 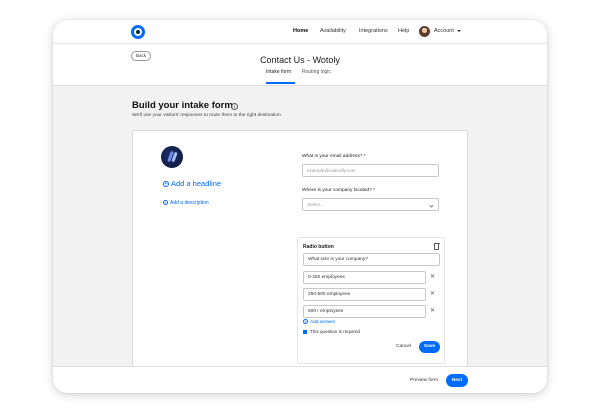 What do you see at coordinates (333, 31) in the screenshot?
I see `nav-availability: Availability` at bounding box center [333, 31].